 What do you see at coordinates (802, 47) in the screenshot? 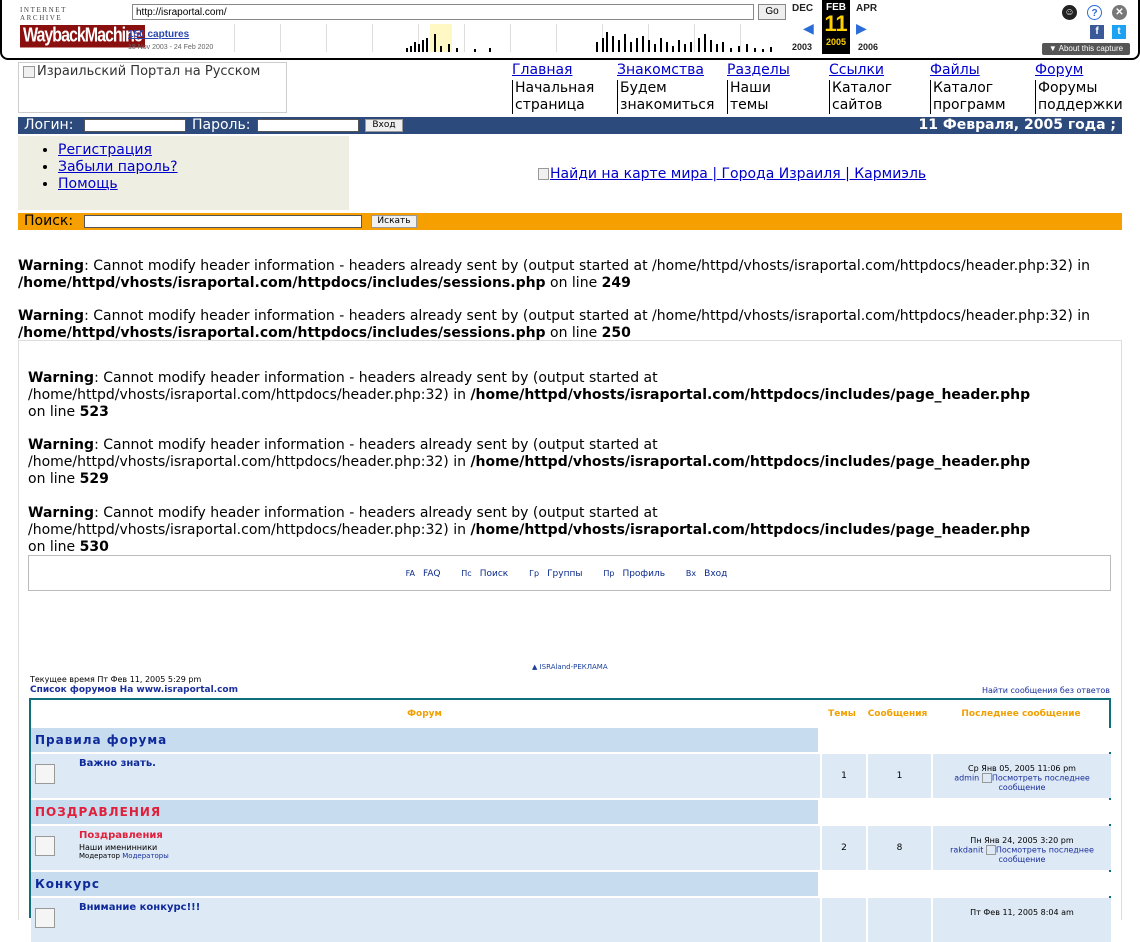
I see `prev-year-label: 2003` at bounding box center [802, 47].